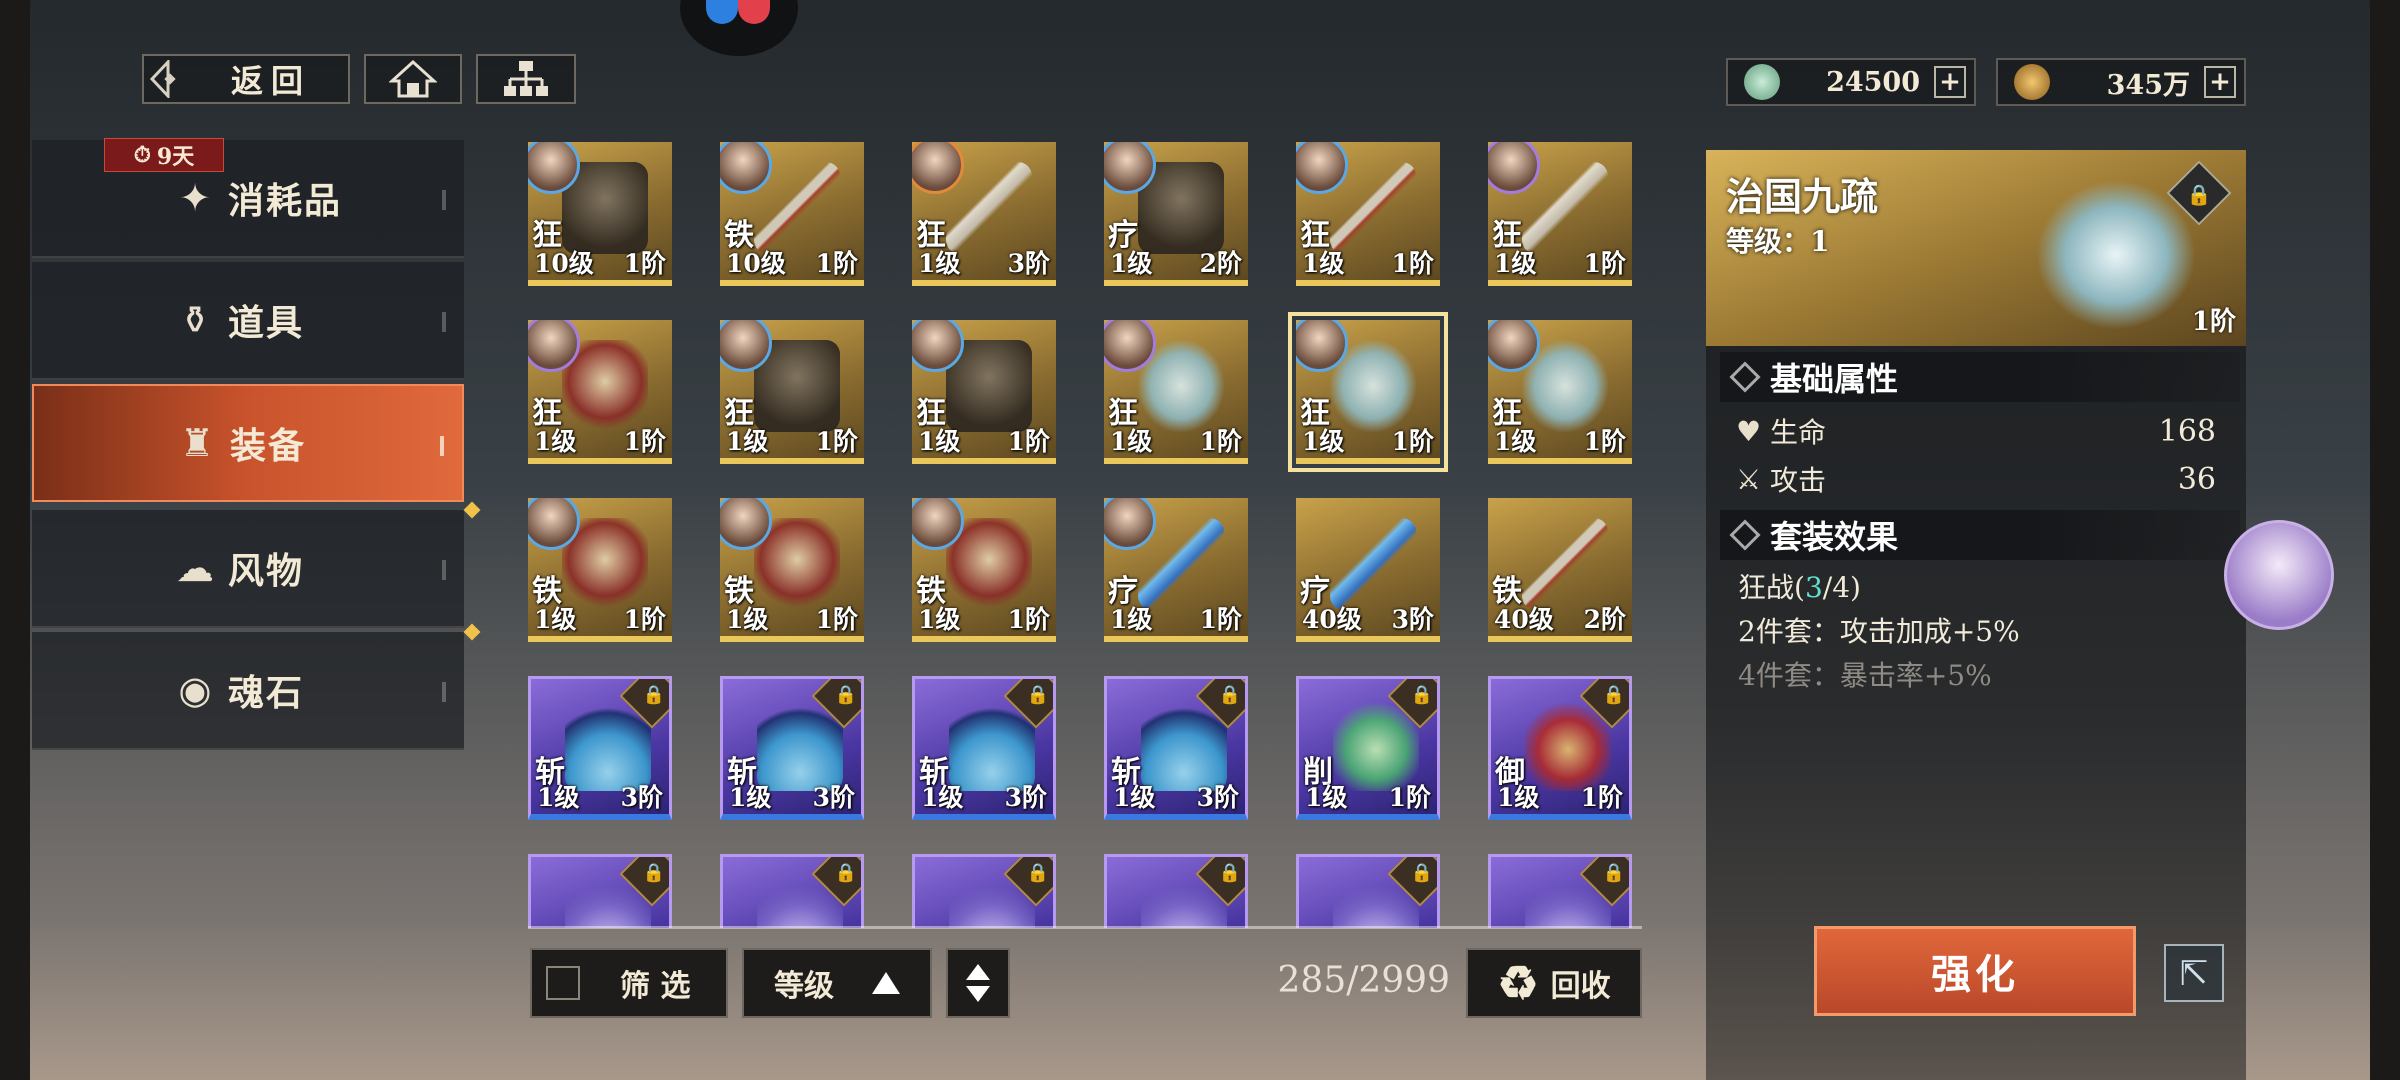 The image size is (2400, 1080). I want to click on equipment-slot: 🔒 削 1级 1阶, so click(1368, 748).